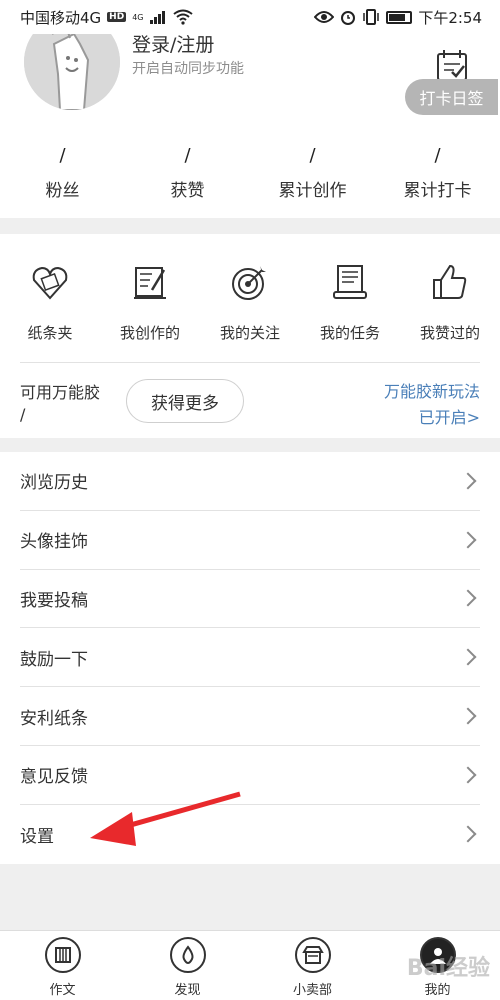 This screenshot has width=500, height=1000. I want to click on menu-item-avatar-decoration: 头像挂饰, so click(250, 540).